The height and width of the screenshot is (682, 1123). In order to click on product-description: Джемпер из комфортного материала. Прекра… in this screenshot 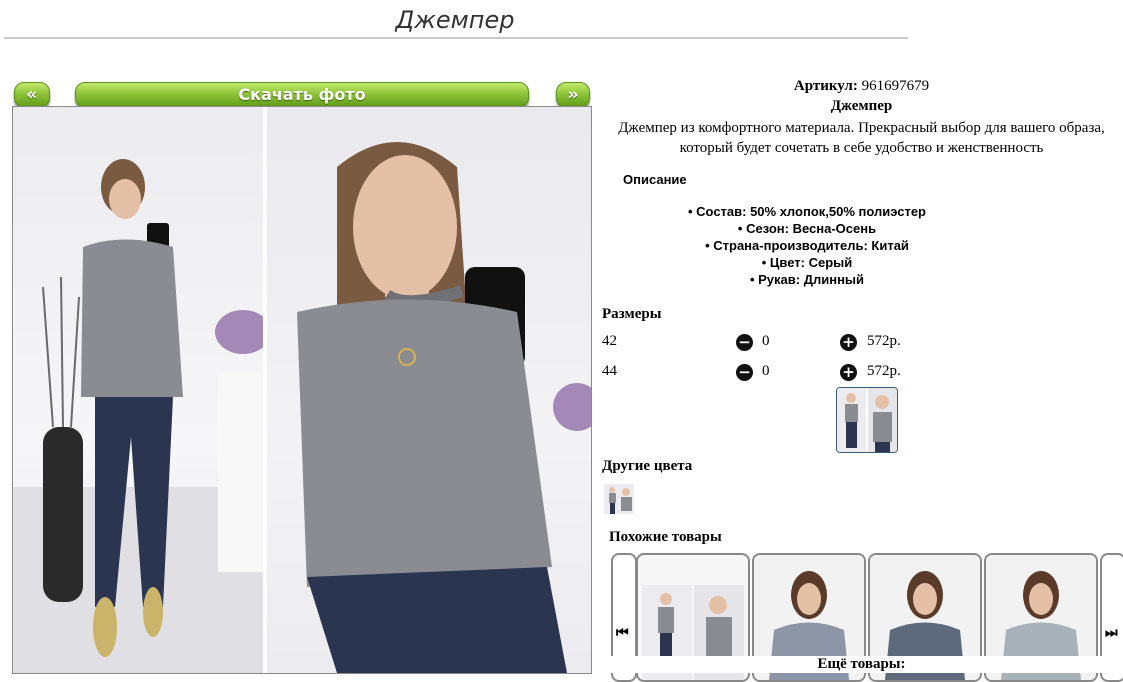, I will do `click(861, 138)`.